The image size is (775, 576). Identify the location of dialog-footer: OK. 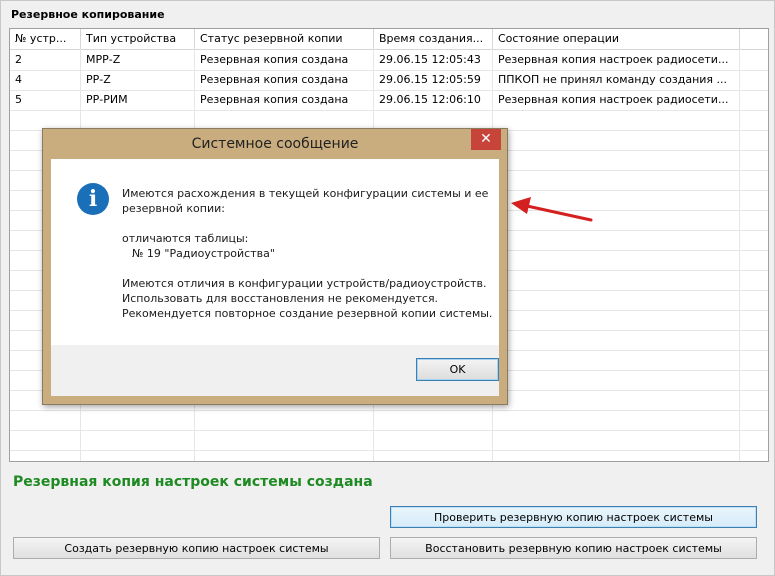
(275, 370).